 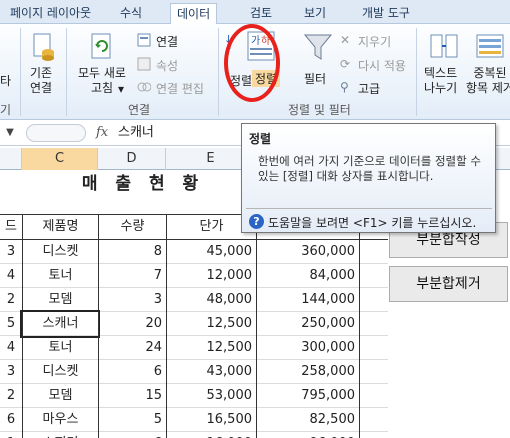 What do you see at coordinates (211, 276) in the screenshot?
I see `cell-price: 12,000` at bounding box center [211, 276].